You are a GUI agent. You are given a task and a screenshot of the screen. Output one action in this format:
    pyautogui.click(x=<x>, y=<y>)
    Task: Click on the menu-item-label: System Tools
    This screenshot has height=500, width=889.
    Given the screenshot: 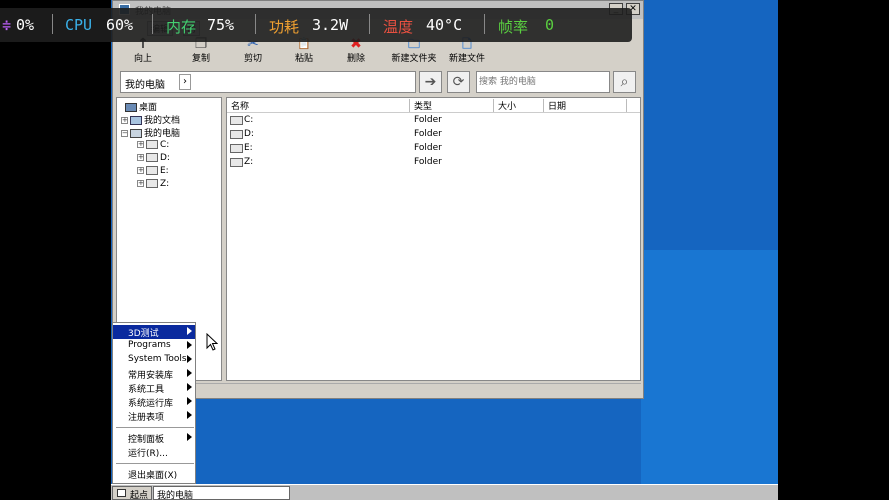 What is the action you would take?
    pyautogui.click(x=157, y=359)
    